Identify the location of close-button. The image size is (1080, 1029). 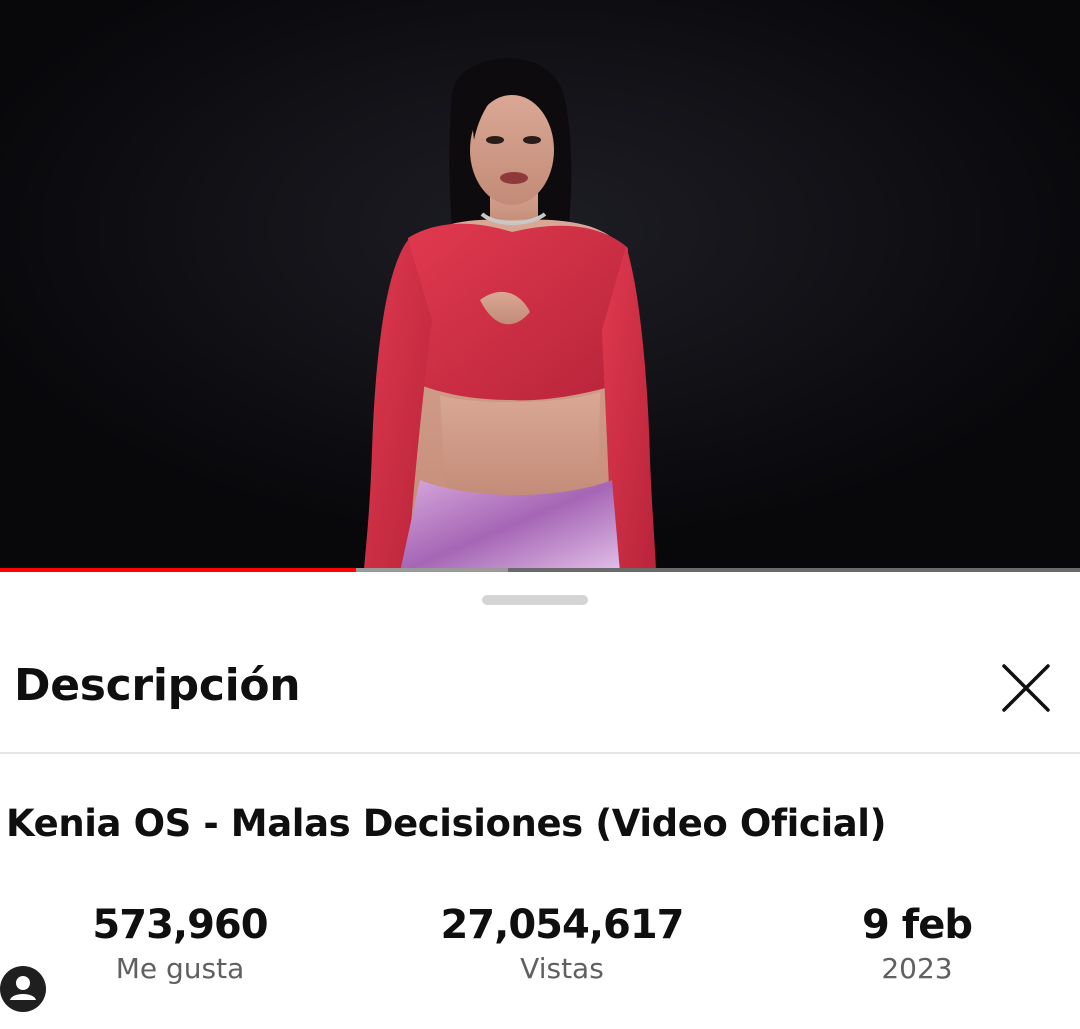
(1026, 688).